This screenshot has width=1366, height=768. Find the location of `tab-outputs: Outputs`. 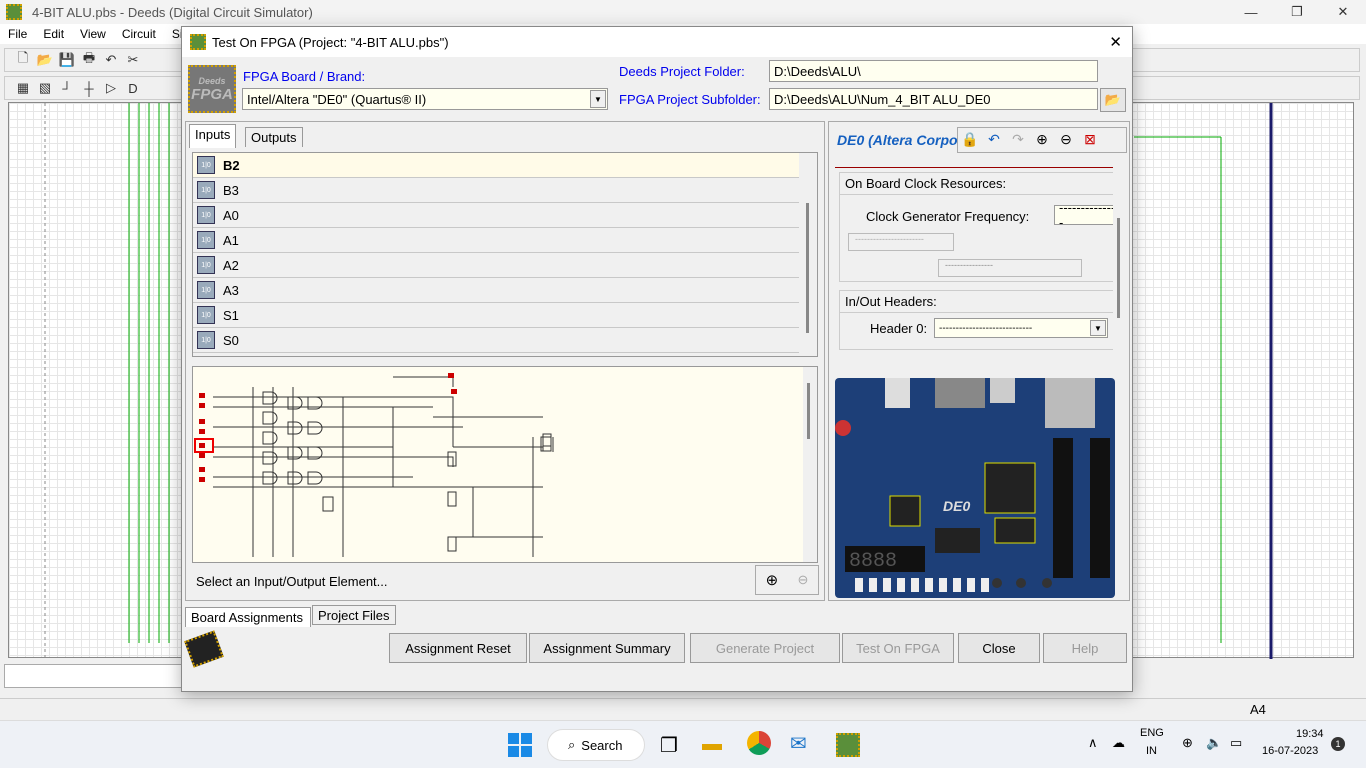

tab-outputs: Outputs is located at coordinates (274, 137).